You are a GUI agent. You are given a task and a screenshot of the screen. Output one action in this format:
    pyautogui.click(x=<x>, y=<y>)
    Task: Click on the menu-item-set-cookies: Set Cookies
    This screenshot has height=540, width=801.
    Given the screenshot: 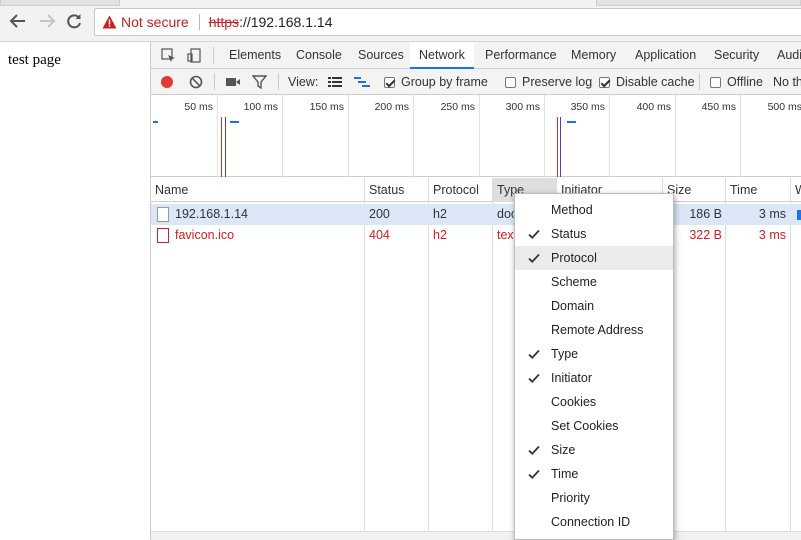 What is the action you would take?
    pyautogui.click(x=594, y=426)
    